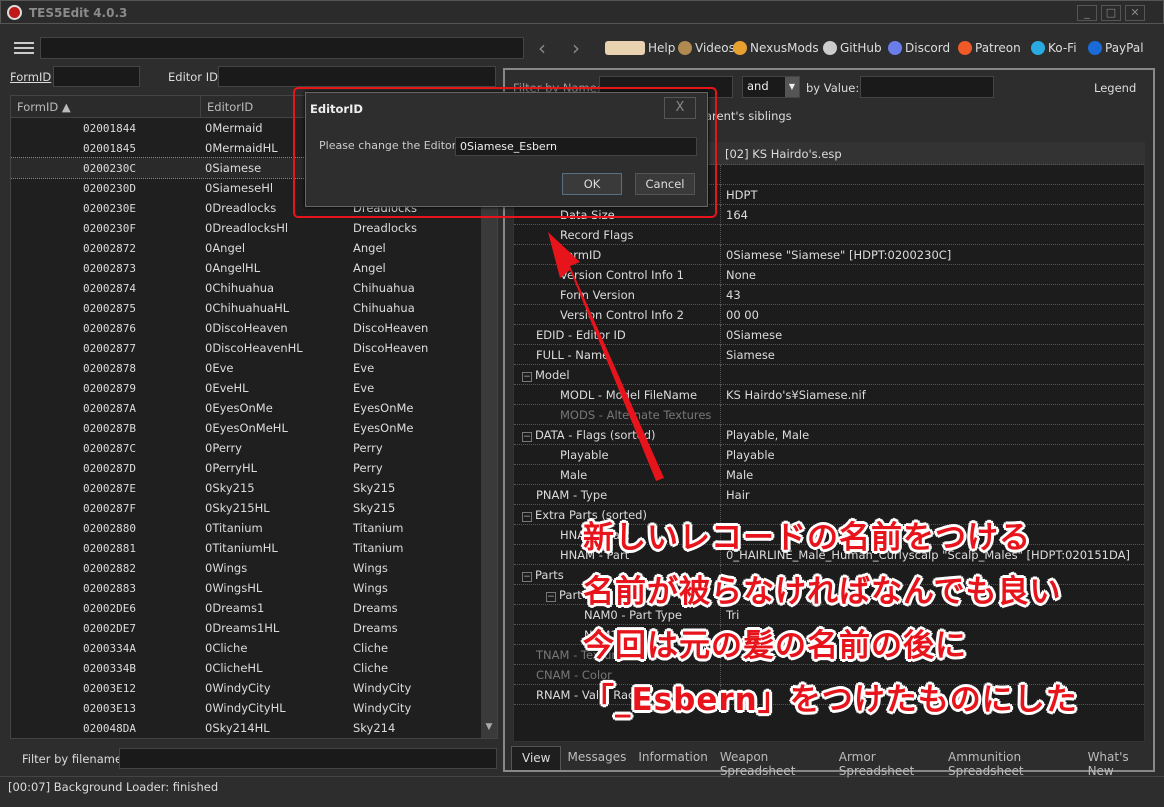  I want to click on annotation-line: 名前が被らなければなんでも良い, so click(822, 592).